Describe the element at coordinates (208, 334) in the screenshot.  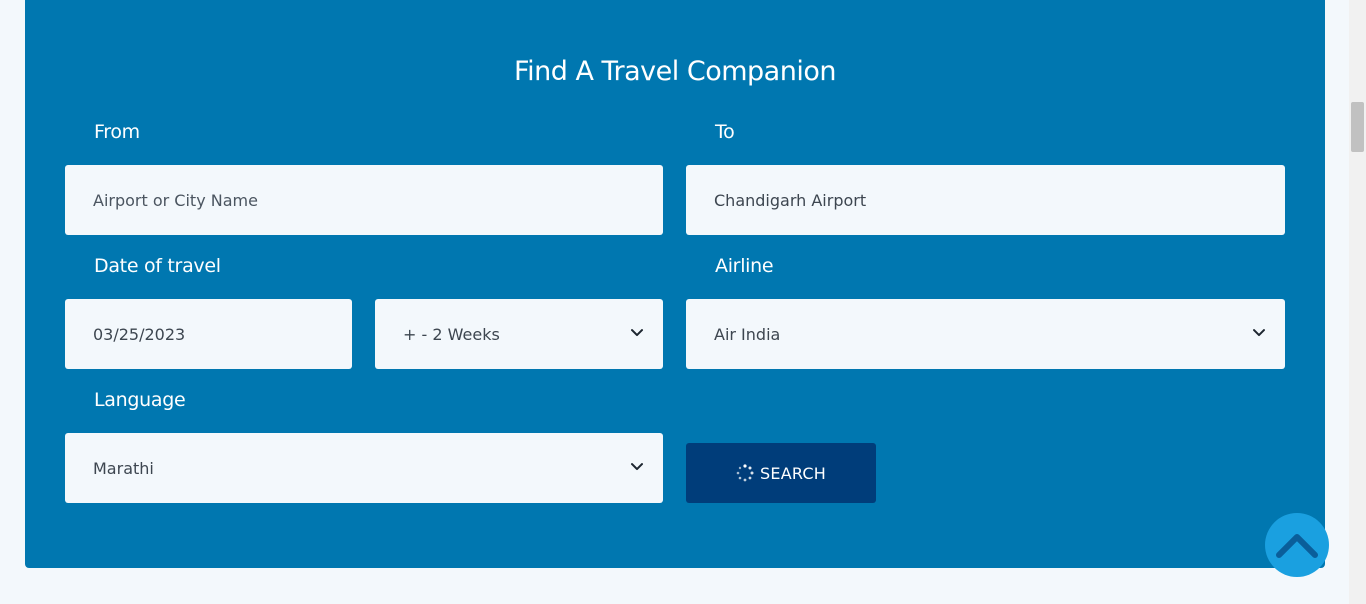
I see `date-input: 03/25/2023` at that location.